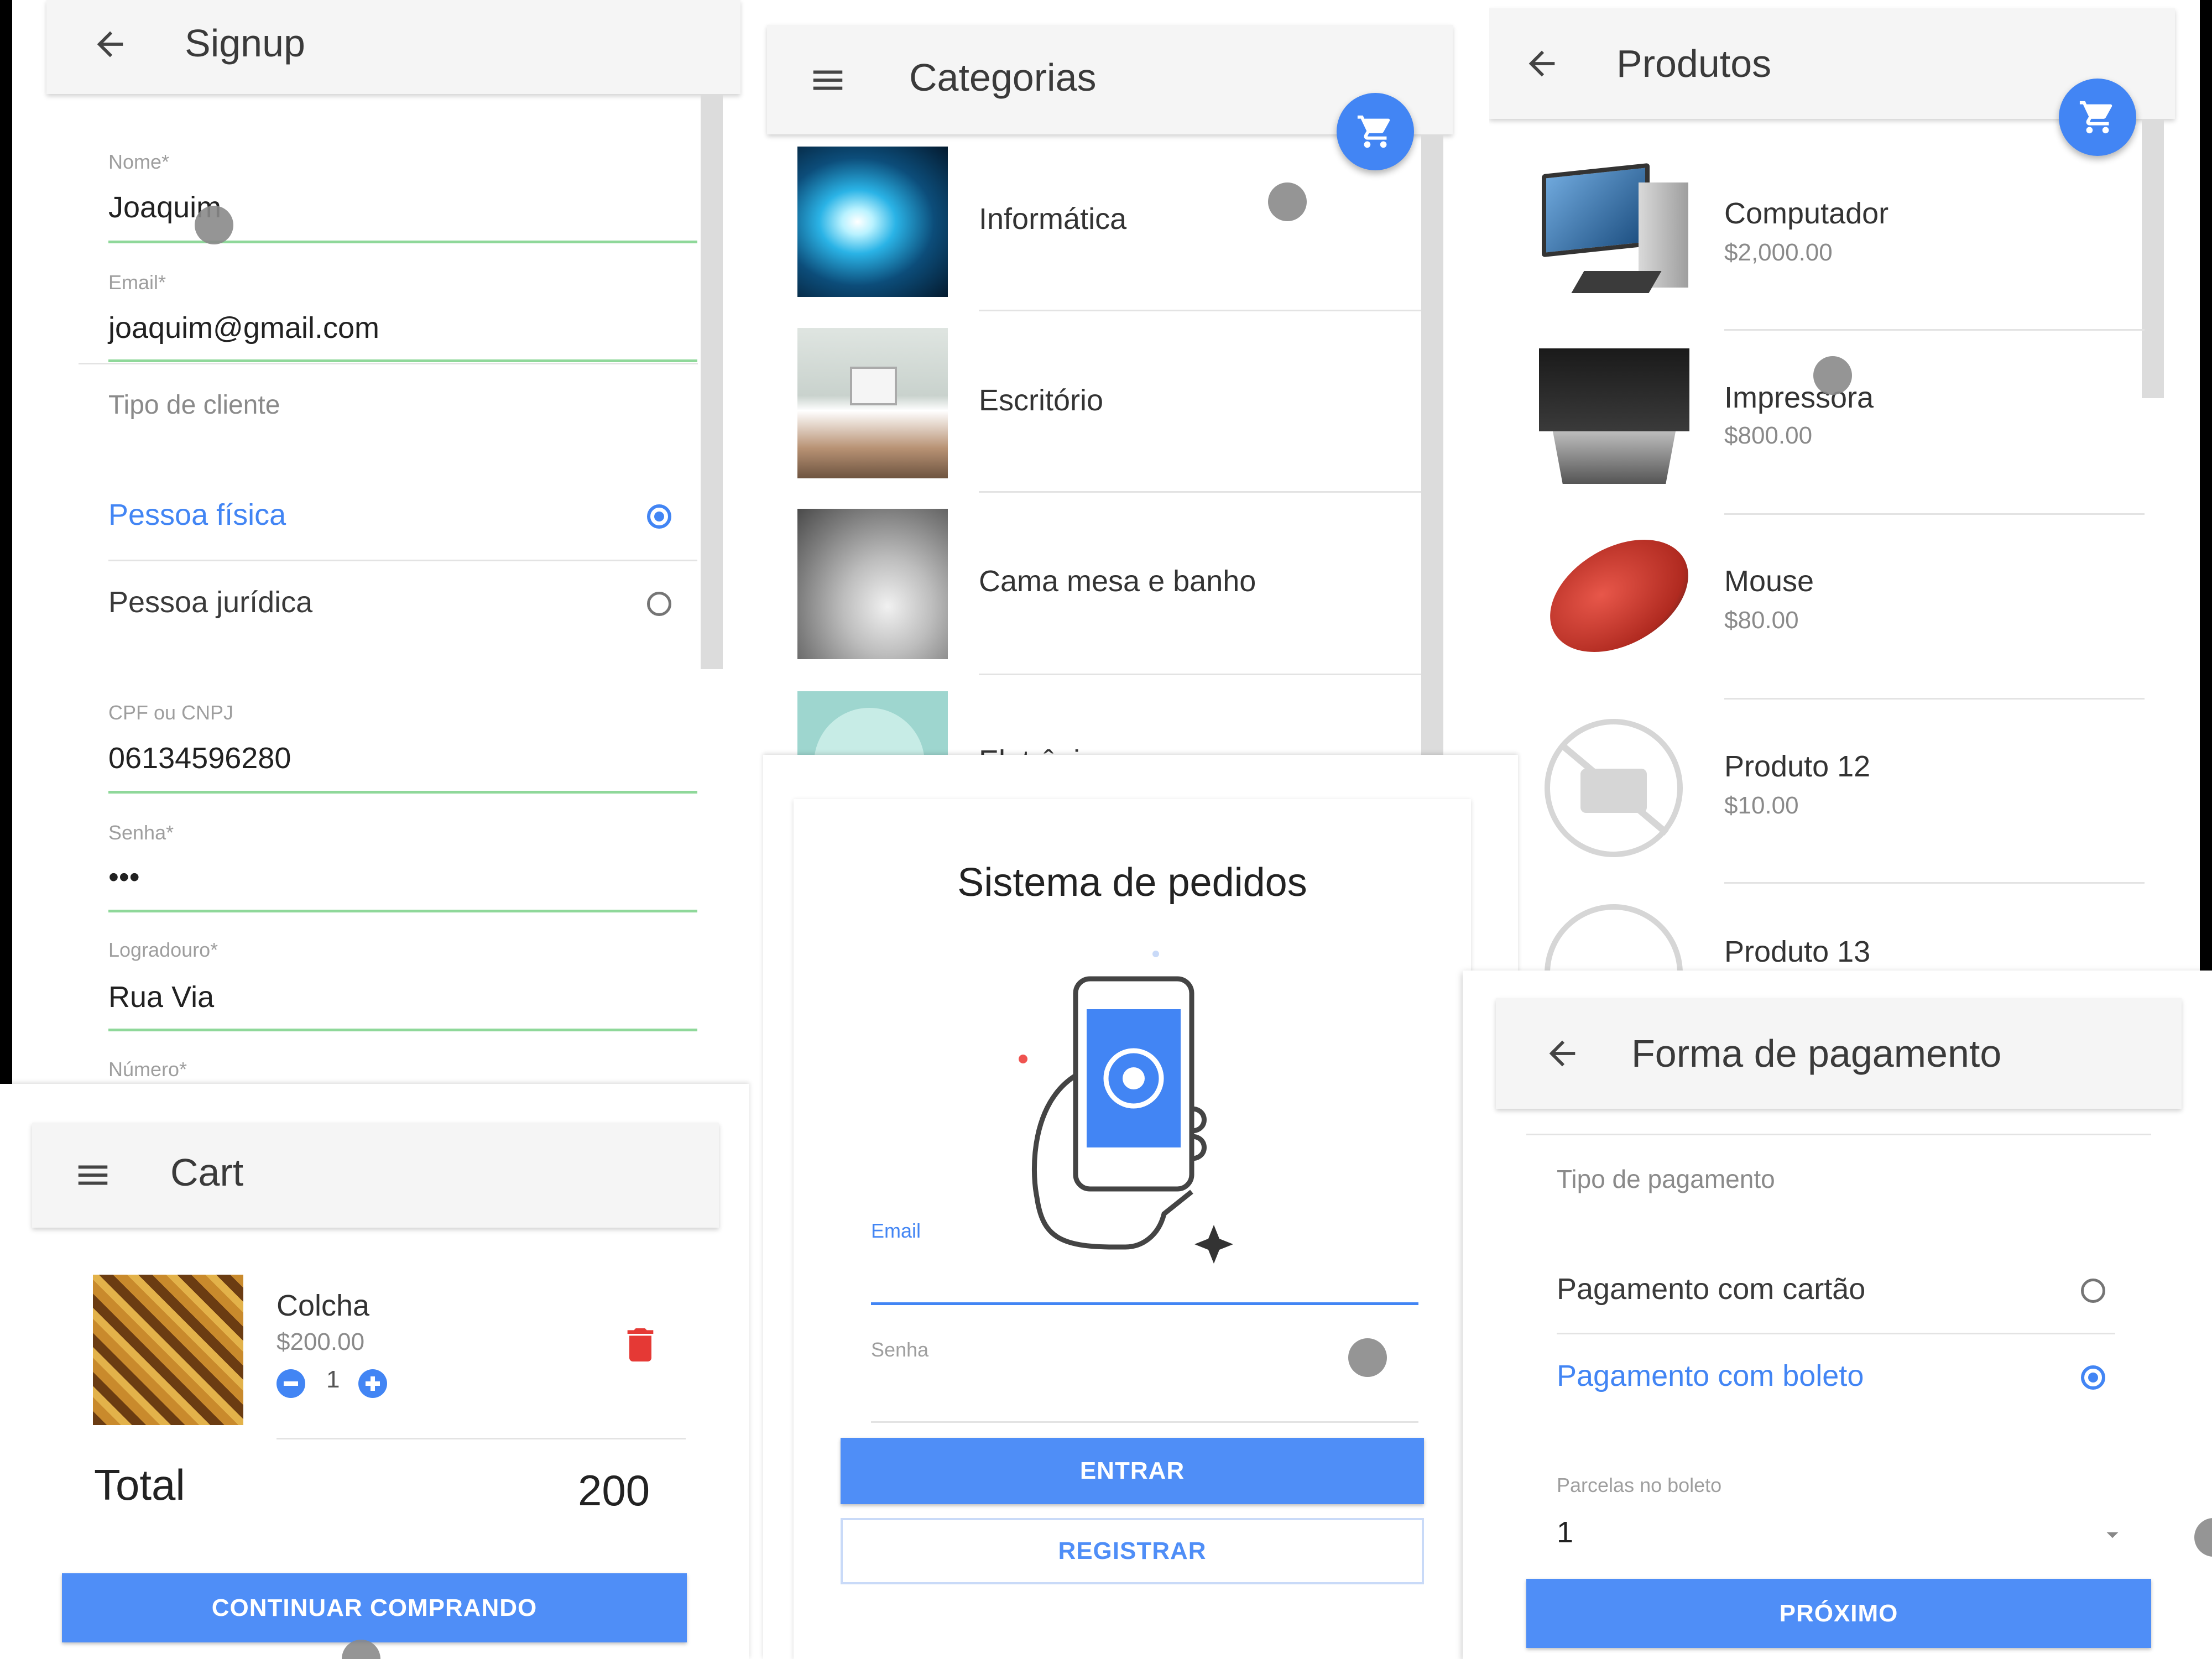 Image resolution: width=2212 pixels, height=1659 pixels. I want to click on cart-icon, so click(2096, 118).